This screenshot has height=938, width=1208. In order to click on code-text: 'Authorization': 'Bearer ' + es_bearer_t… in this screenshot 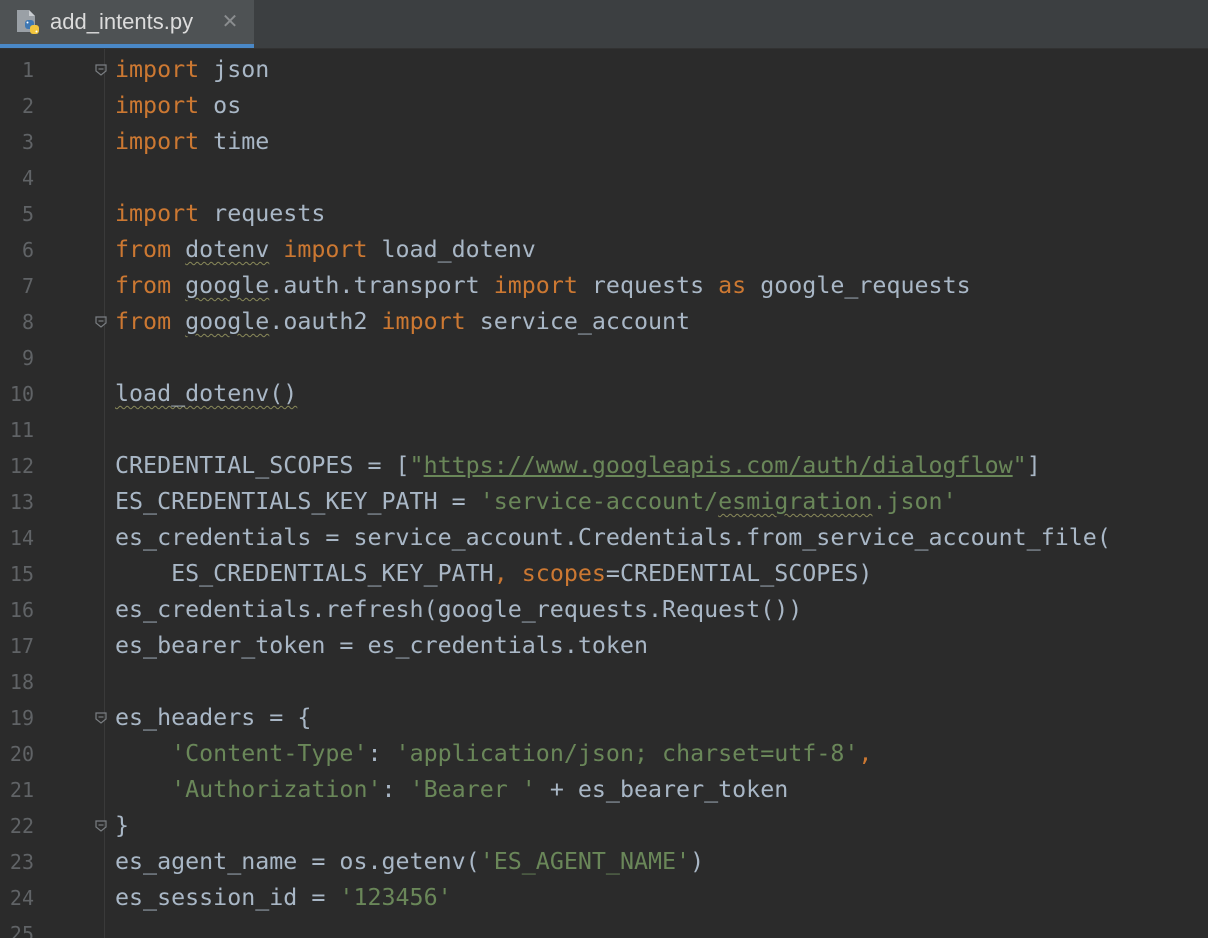, I will do `click(451, 790)`.